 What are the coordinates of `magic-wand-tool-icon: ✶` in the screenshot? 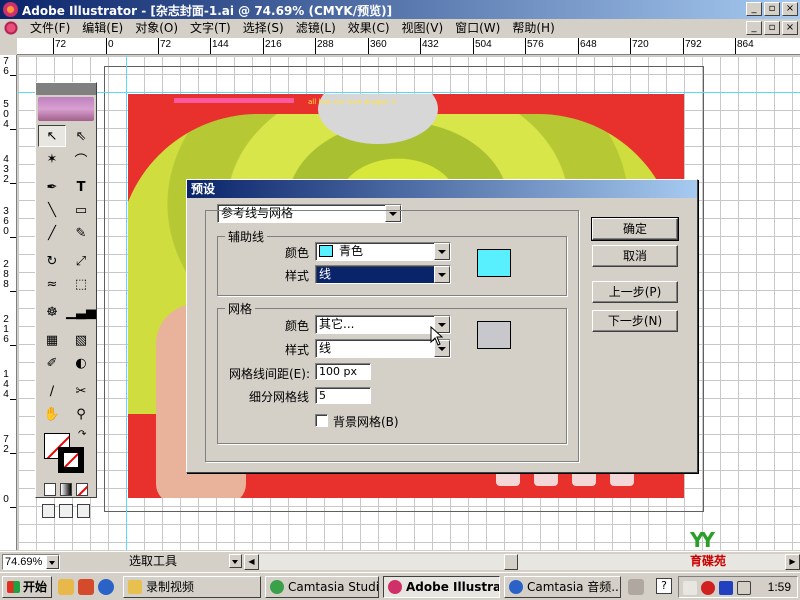 It's located at (52, 159).